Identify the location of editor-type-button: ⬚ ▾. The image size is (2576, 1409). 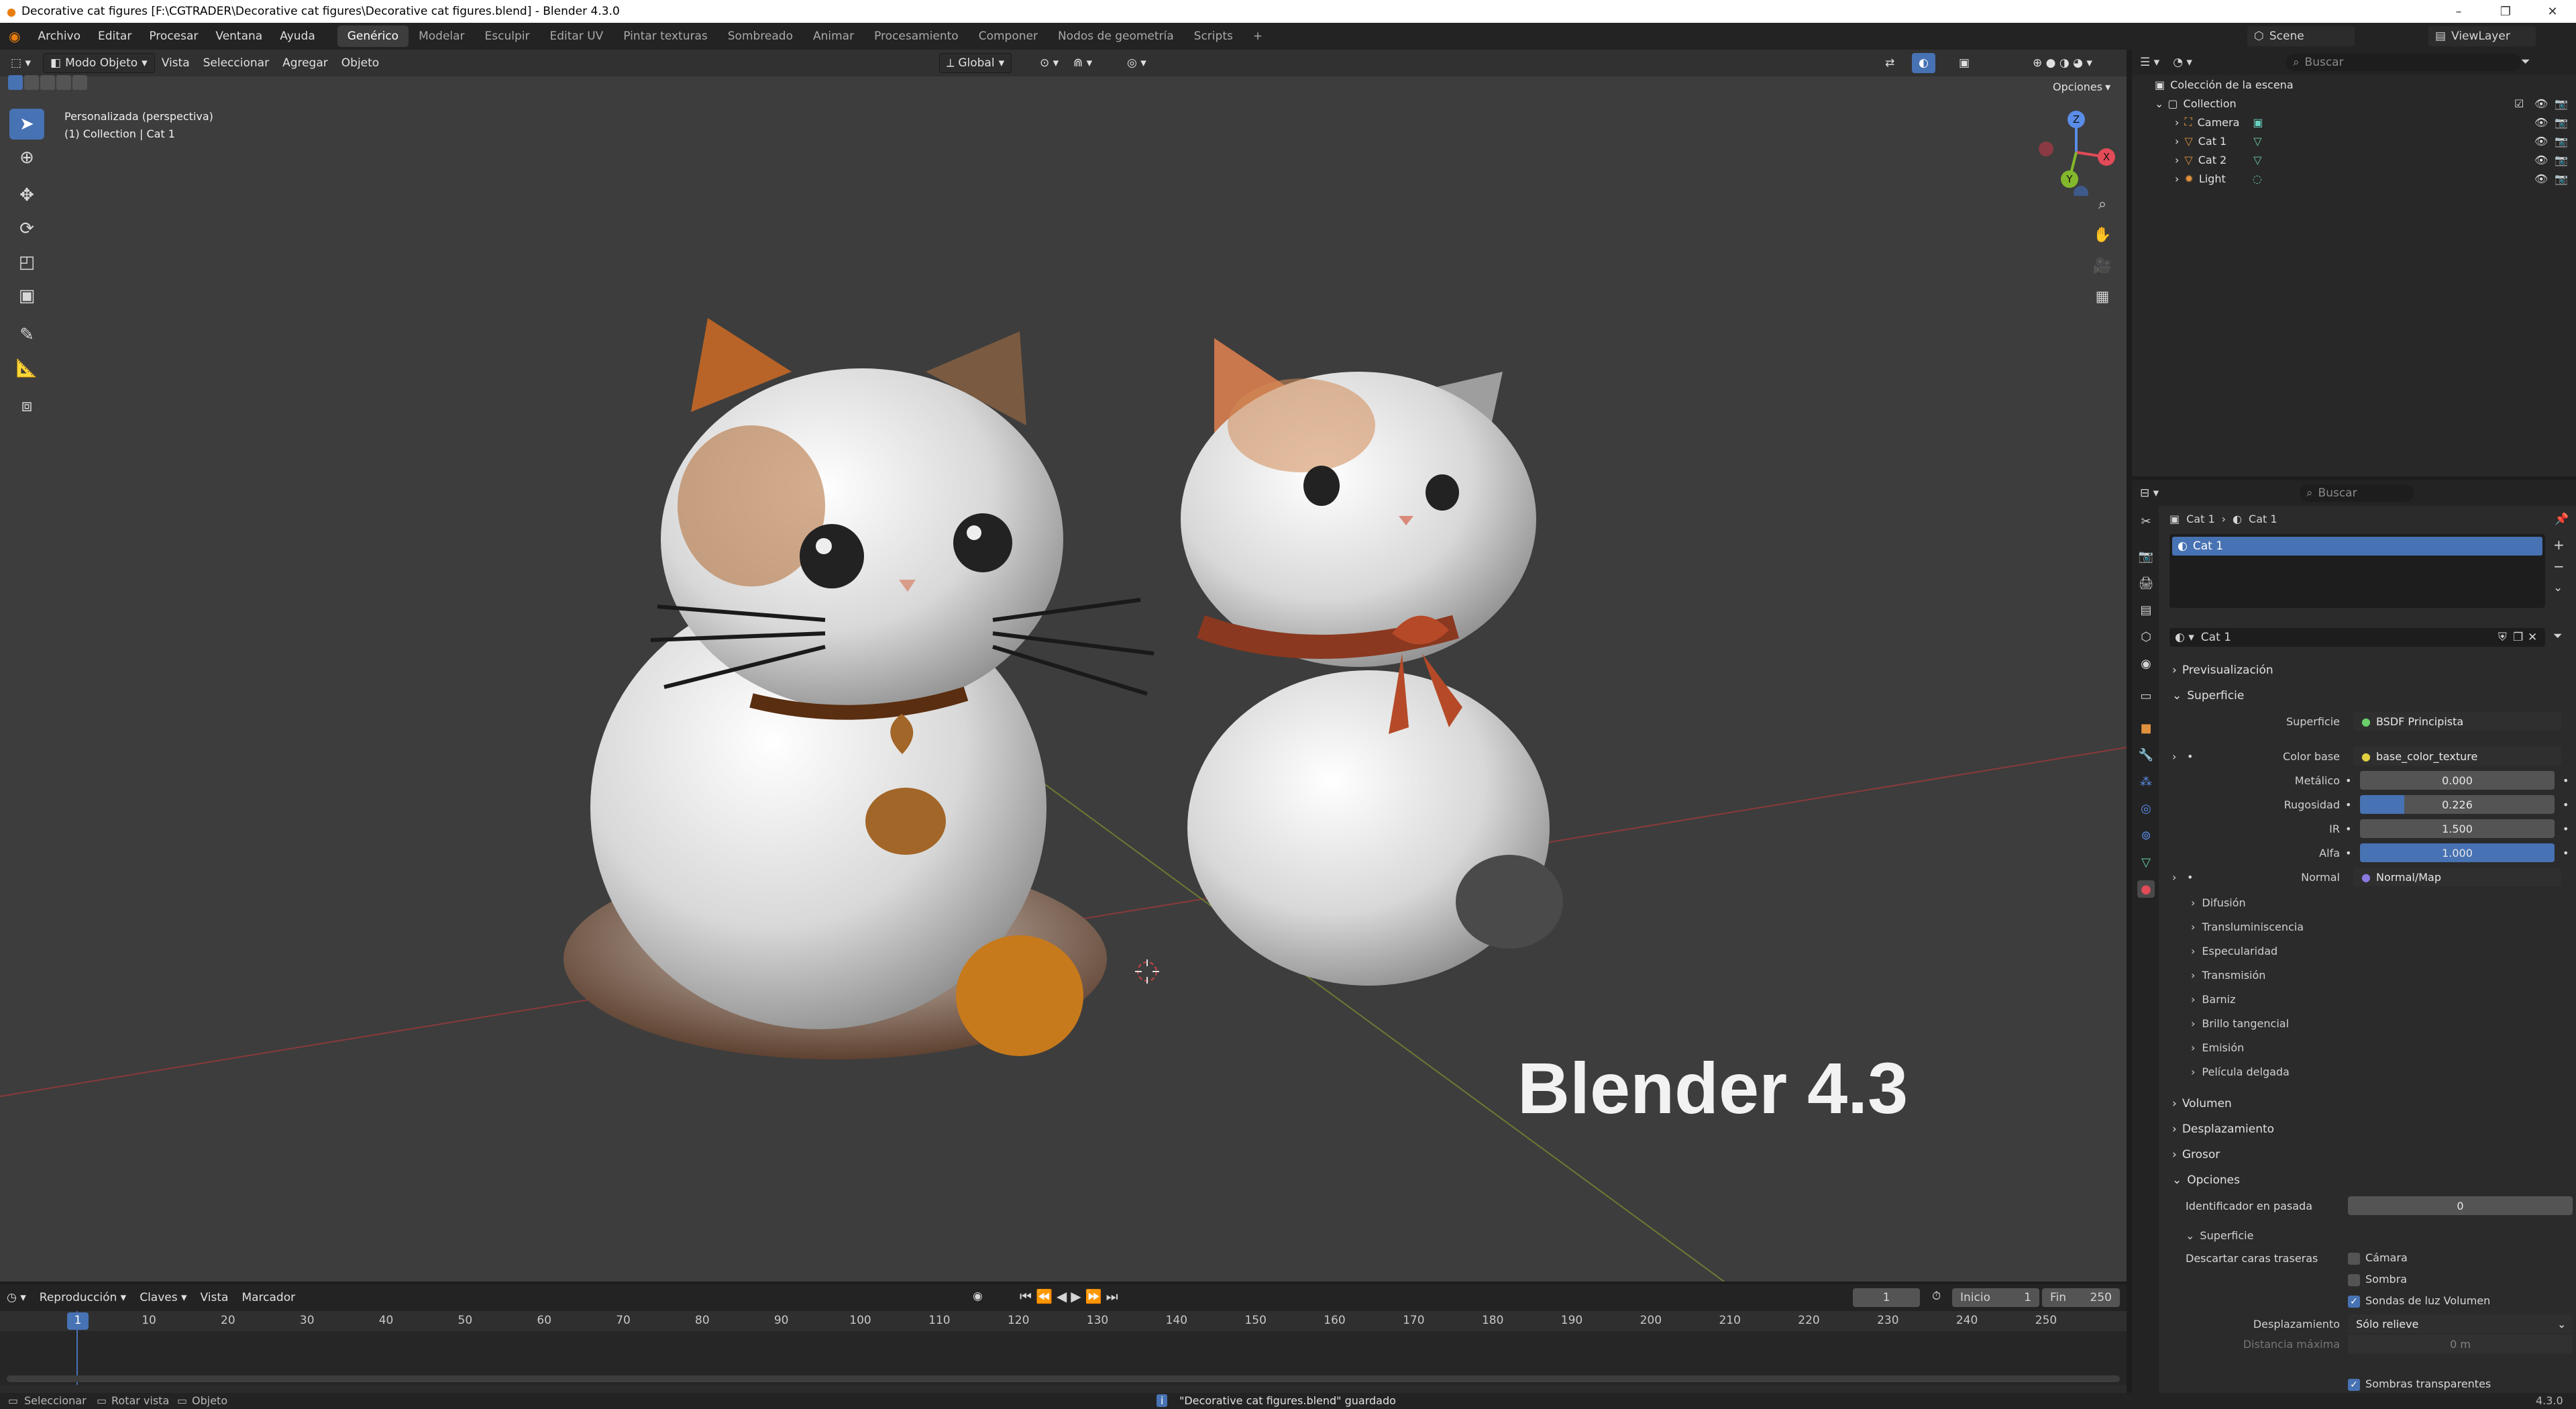
(21, 63).